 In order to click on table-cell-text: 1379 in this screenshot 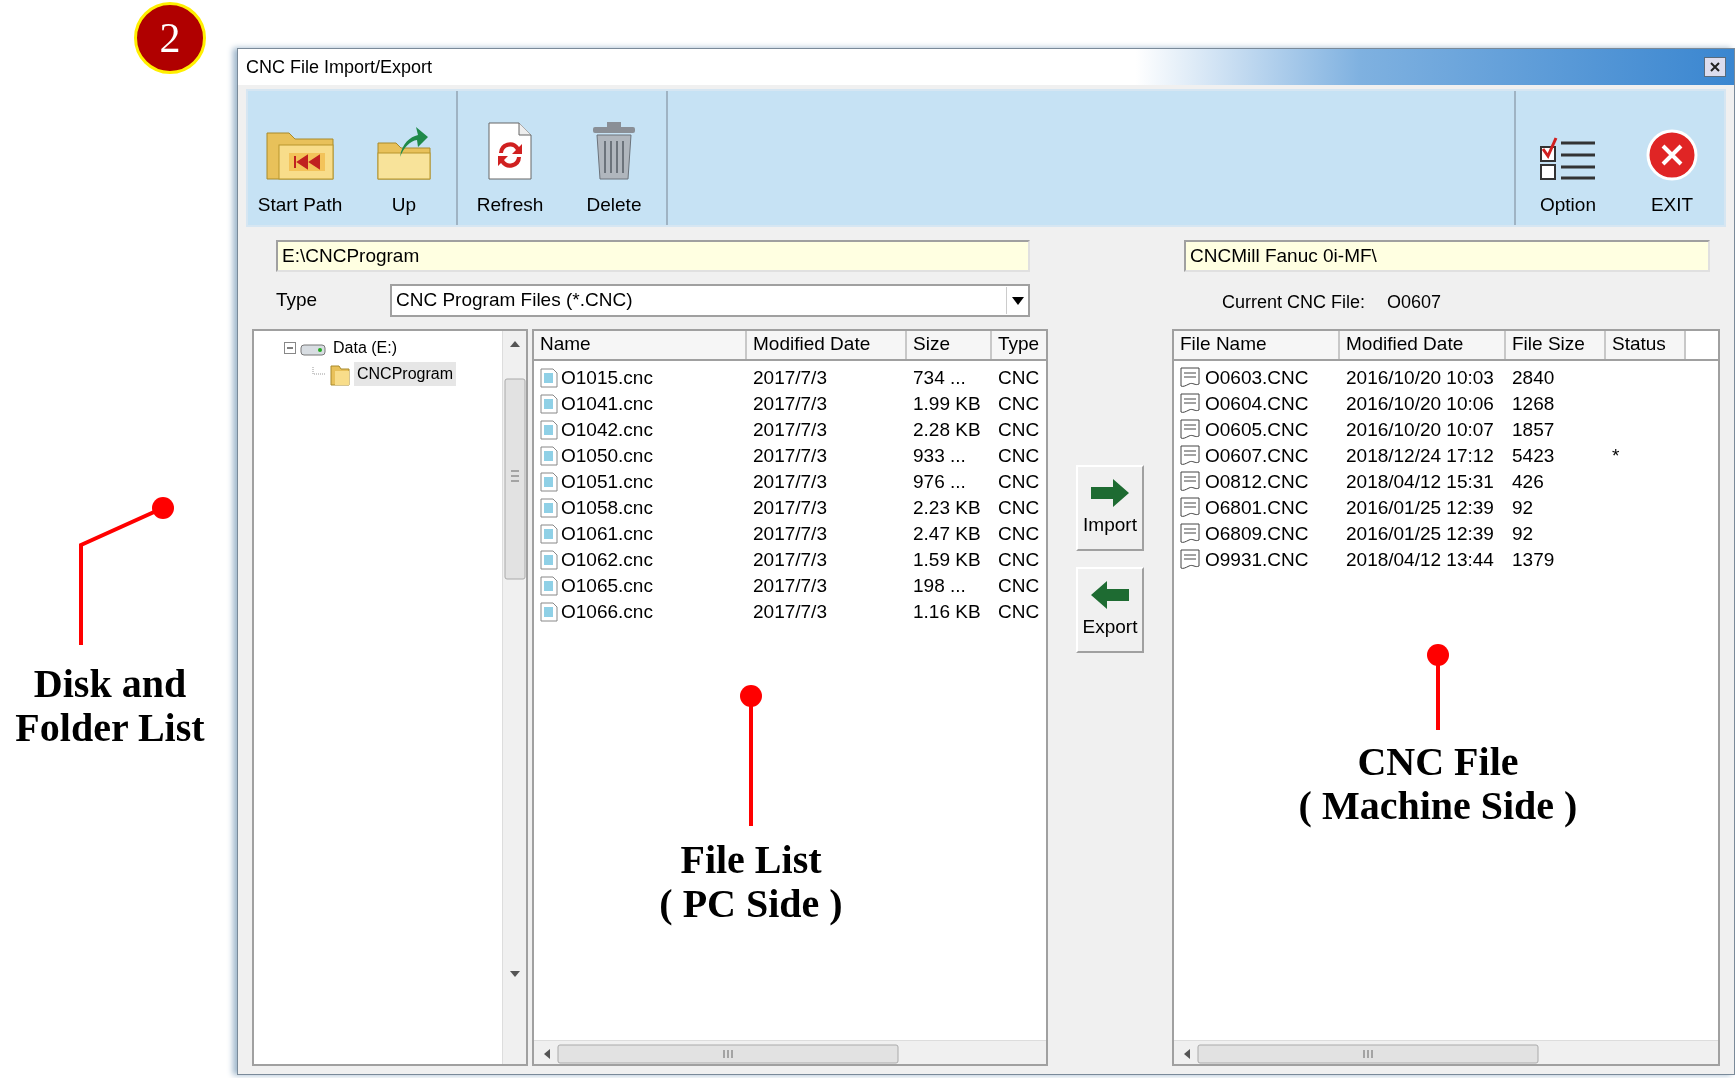, I will do `click(1533, 560)`.